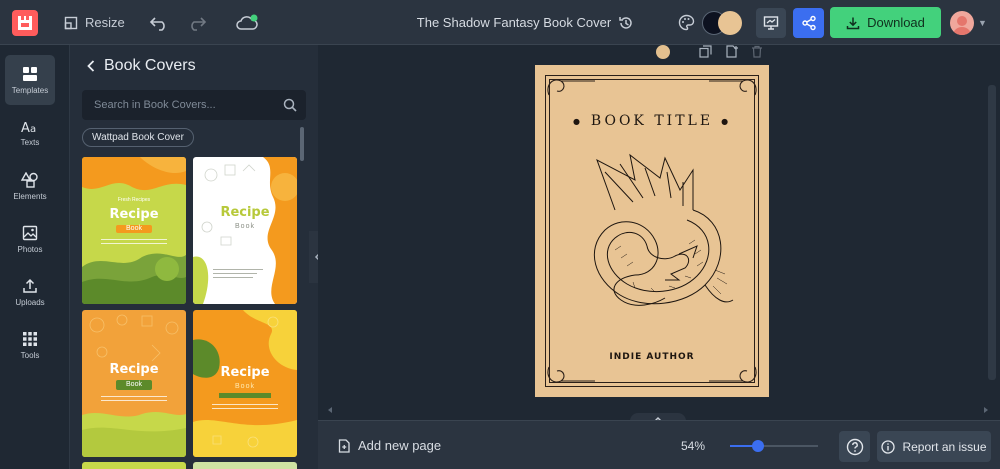 The width and height of the screenshot is (1000, 469). I want to click on document-title: The Shadow Fantasy Book Cover, so click(514, 22).